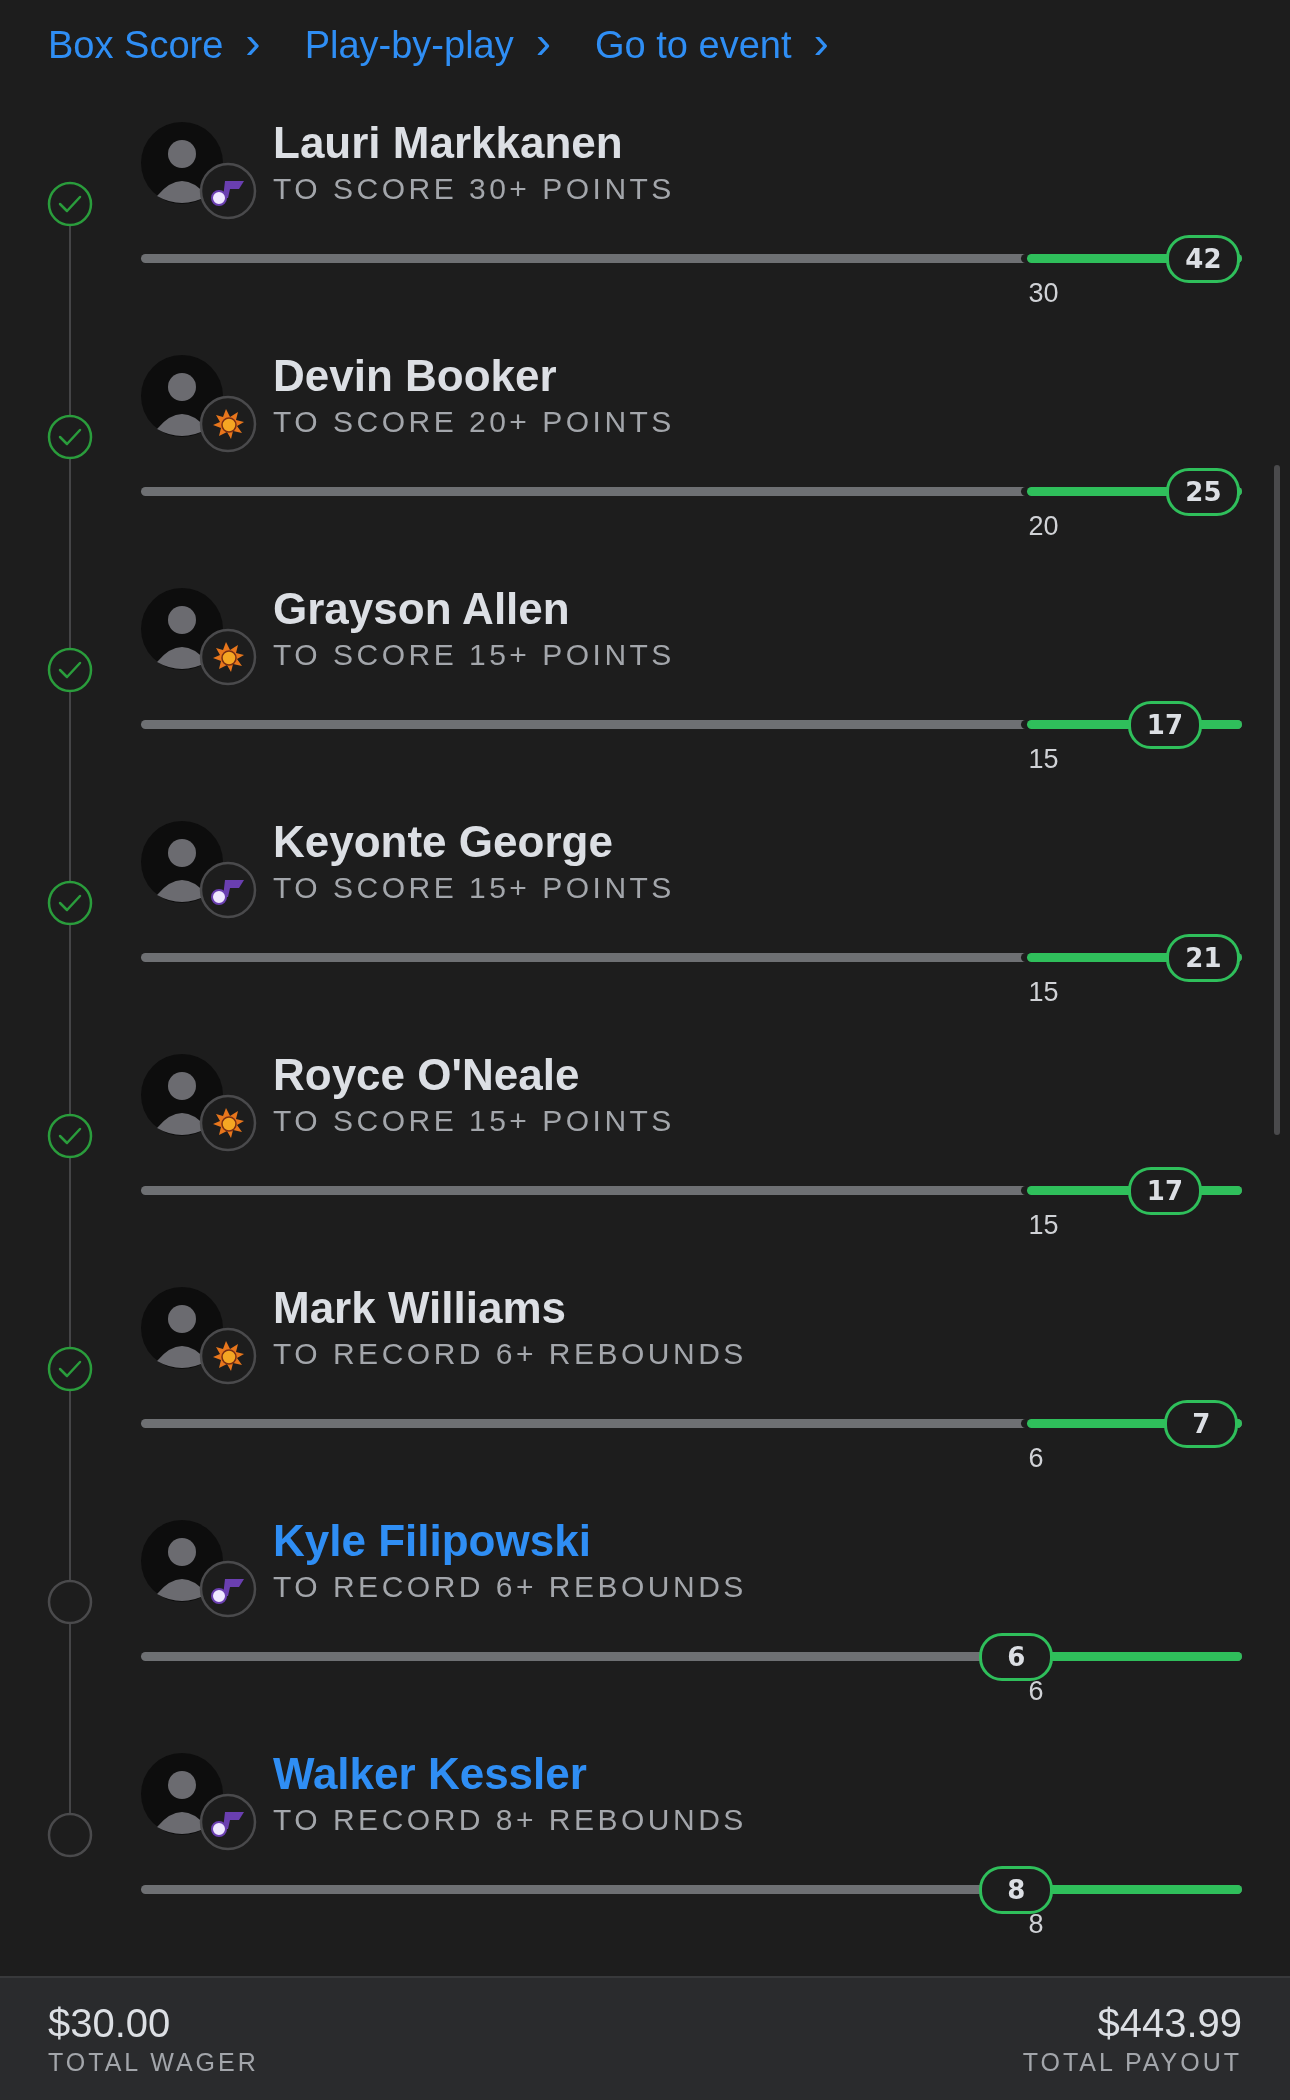 The width and height of the screenshot is (1290, 2100). What do you see at coordinates (510, 1820) in the screenshot?
I see `prop-description: TO RECORD 8+ REBOUNDS` at bounding box center [510, 1820].